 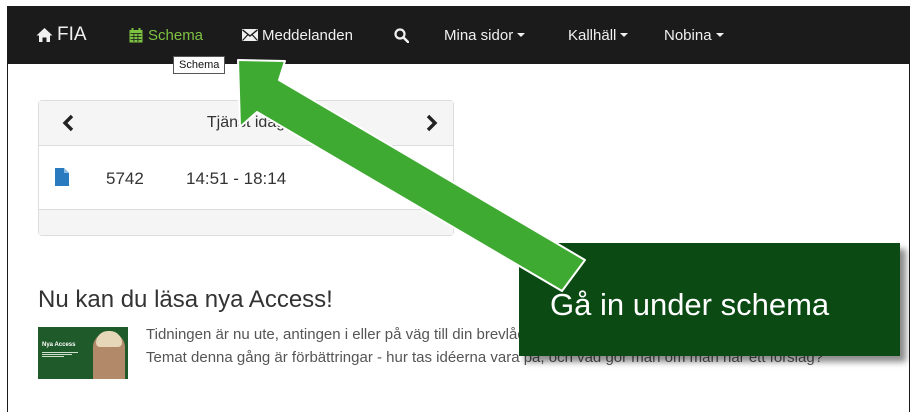 What do you see at coordinates (62, 177) in the screenshot?
I see `document-icon` at bounding box center [62, 177].